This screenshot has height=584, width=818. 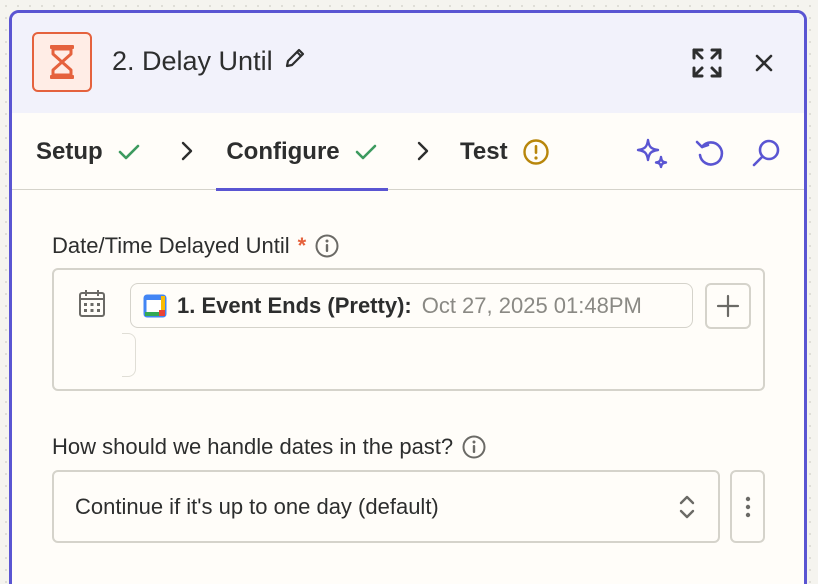 What do you see at coordinates (707, 63) in the screenshot?
I see `expand-icon` at bounding box center [707, 63].